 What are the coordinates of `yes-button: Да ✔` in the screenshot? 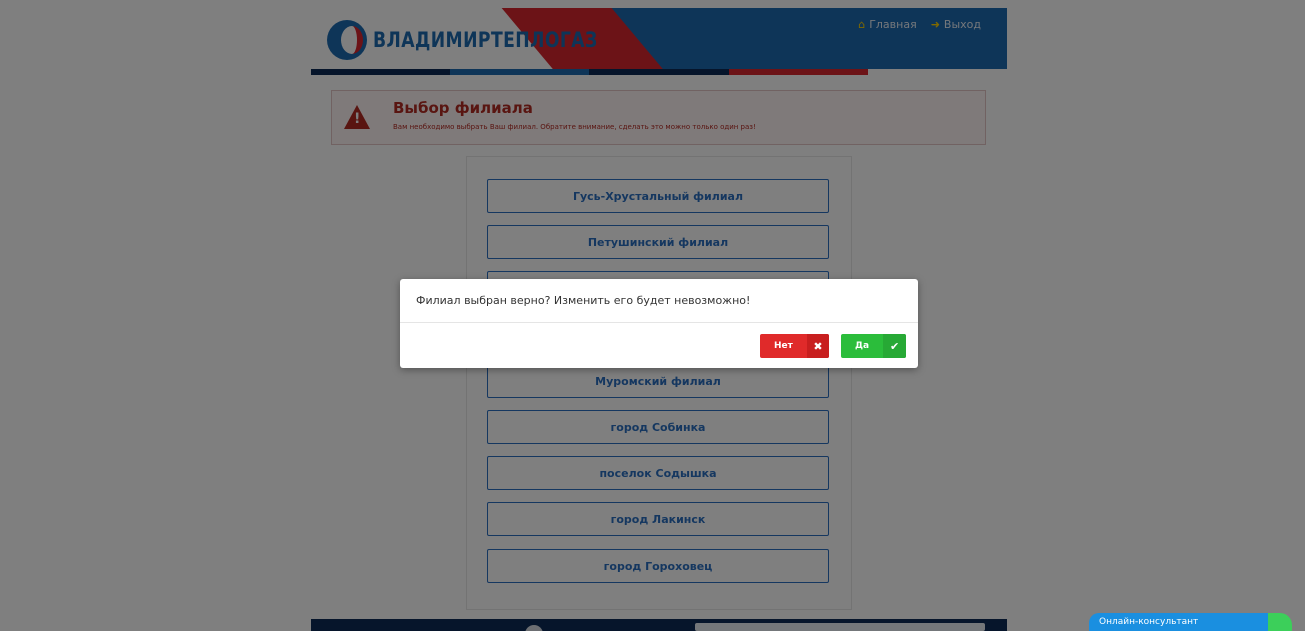 It's located at (873, 346).